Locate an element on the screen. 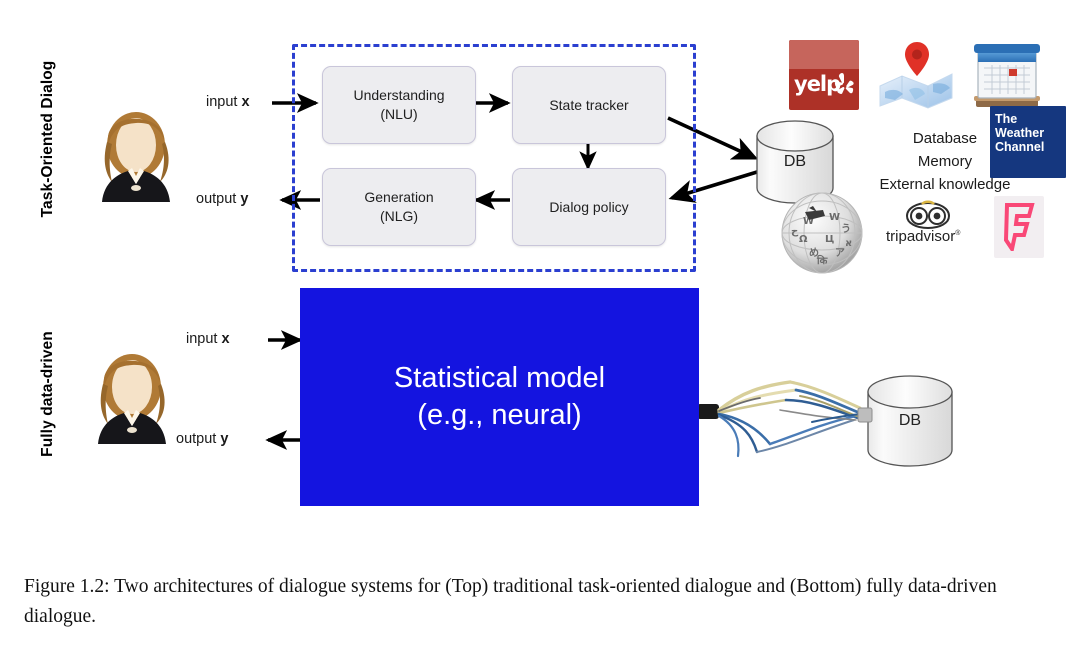 This screenshot has height=662, width=1080. output-var-top: y is located at coordinates (244, 199).